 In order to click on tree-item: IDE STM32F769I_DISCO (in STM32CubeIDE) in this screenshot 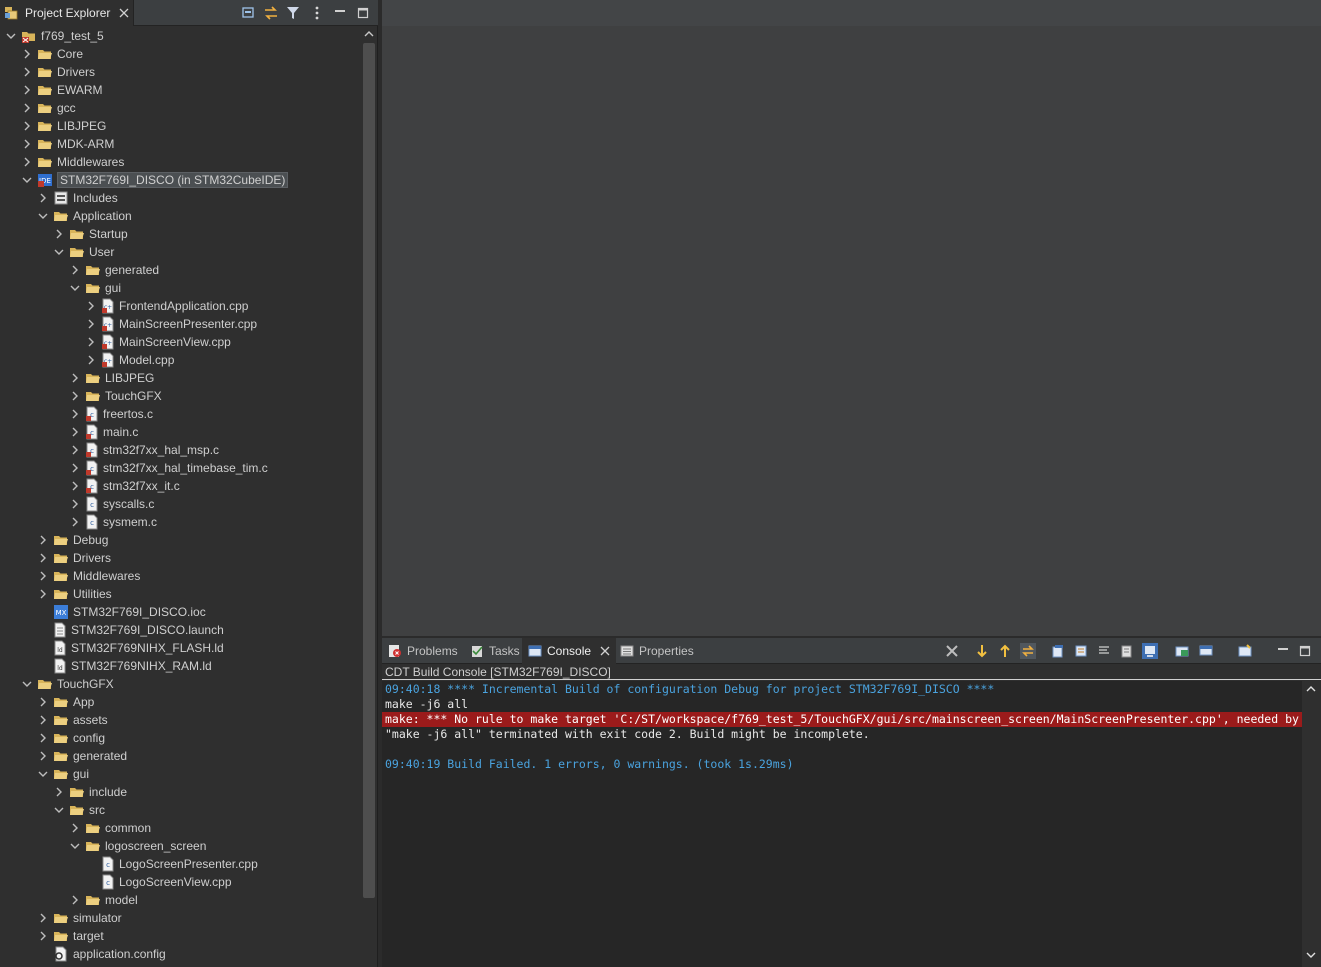, I will do `click(180, 180)`.